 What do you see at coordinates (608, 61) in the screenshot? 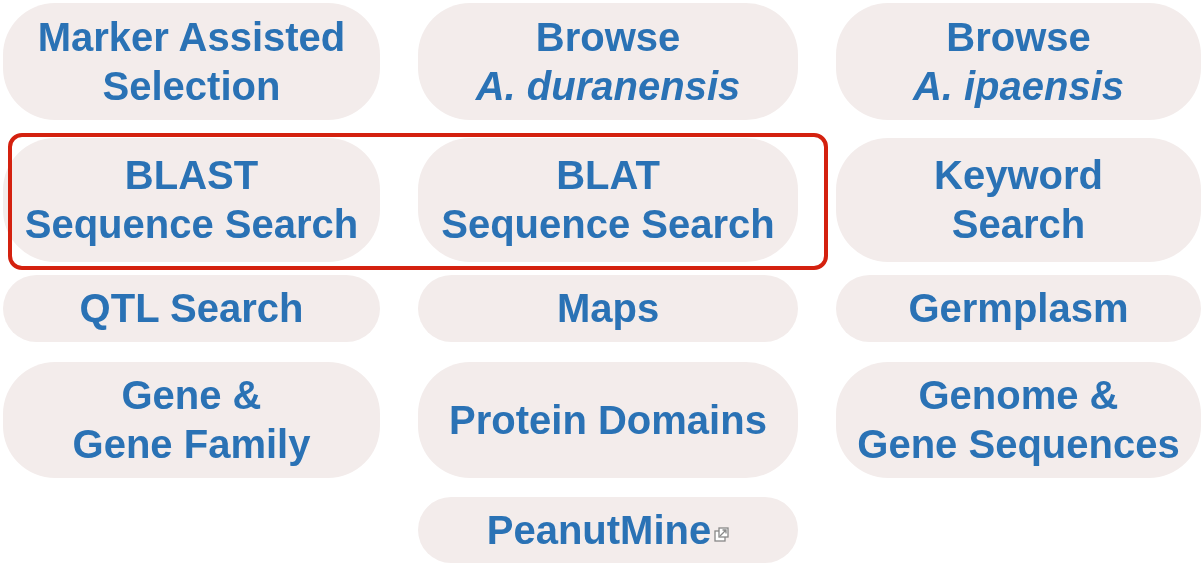
I see `tool-button: Browse A. duranensis` at bounding box center [608, 61].